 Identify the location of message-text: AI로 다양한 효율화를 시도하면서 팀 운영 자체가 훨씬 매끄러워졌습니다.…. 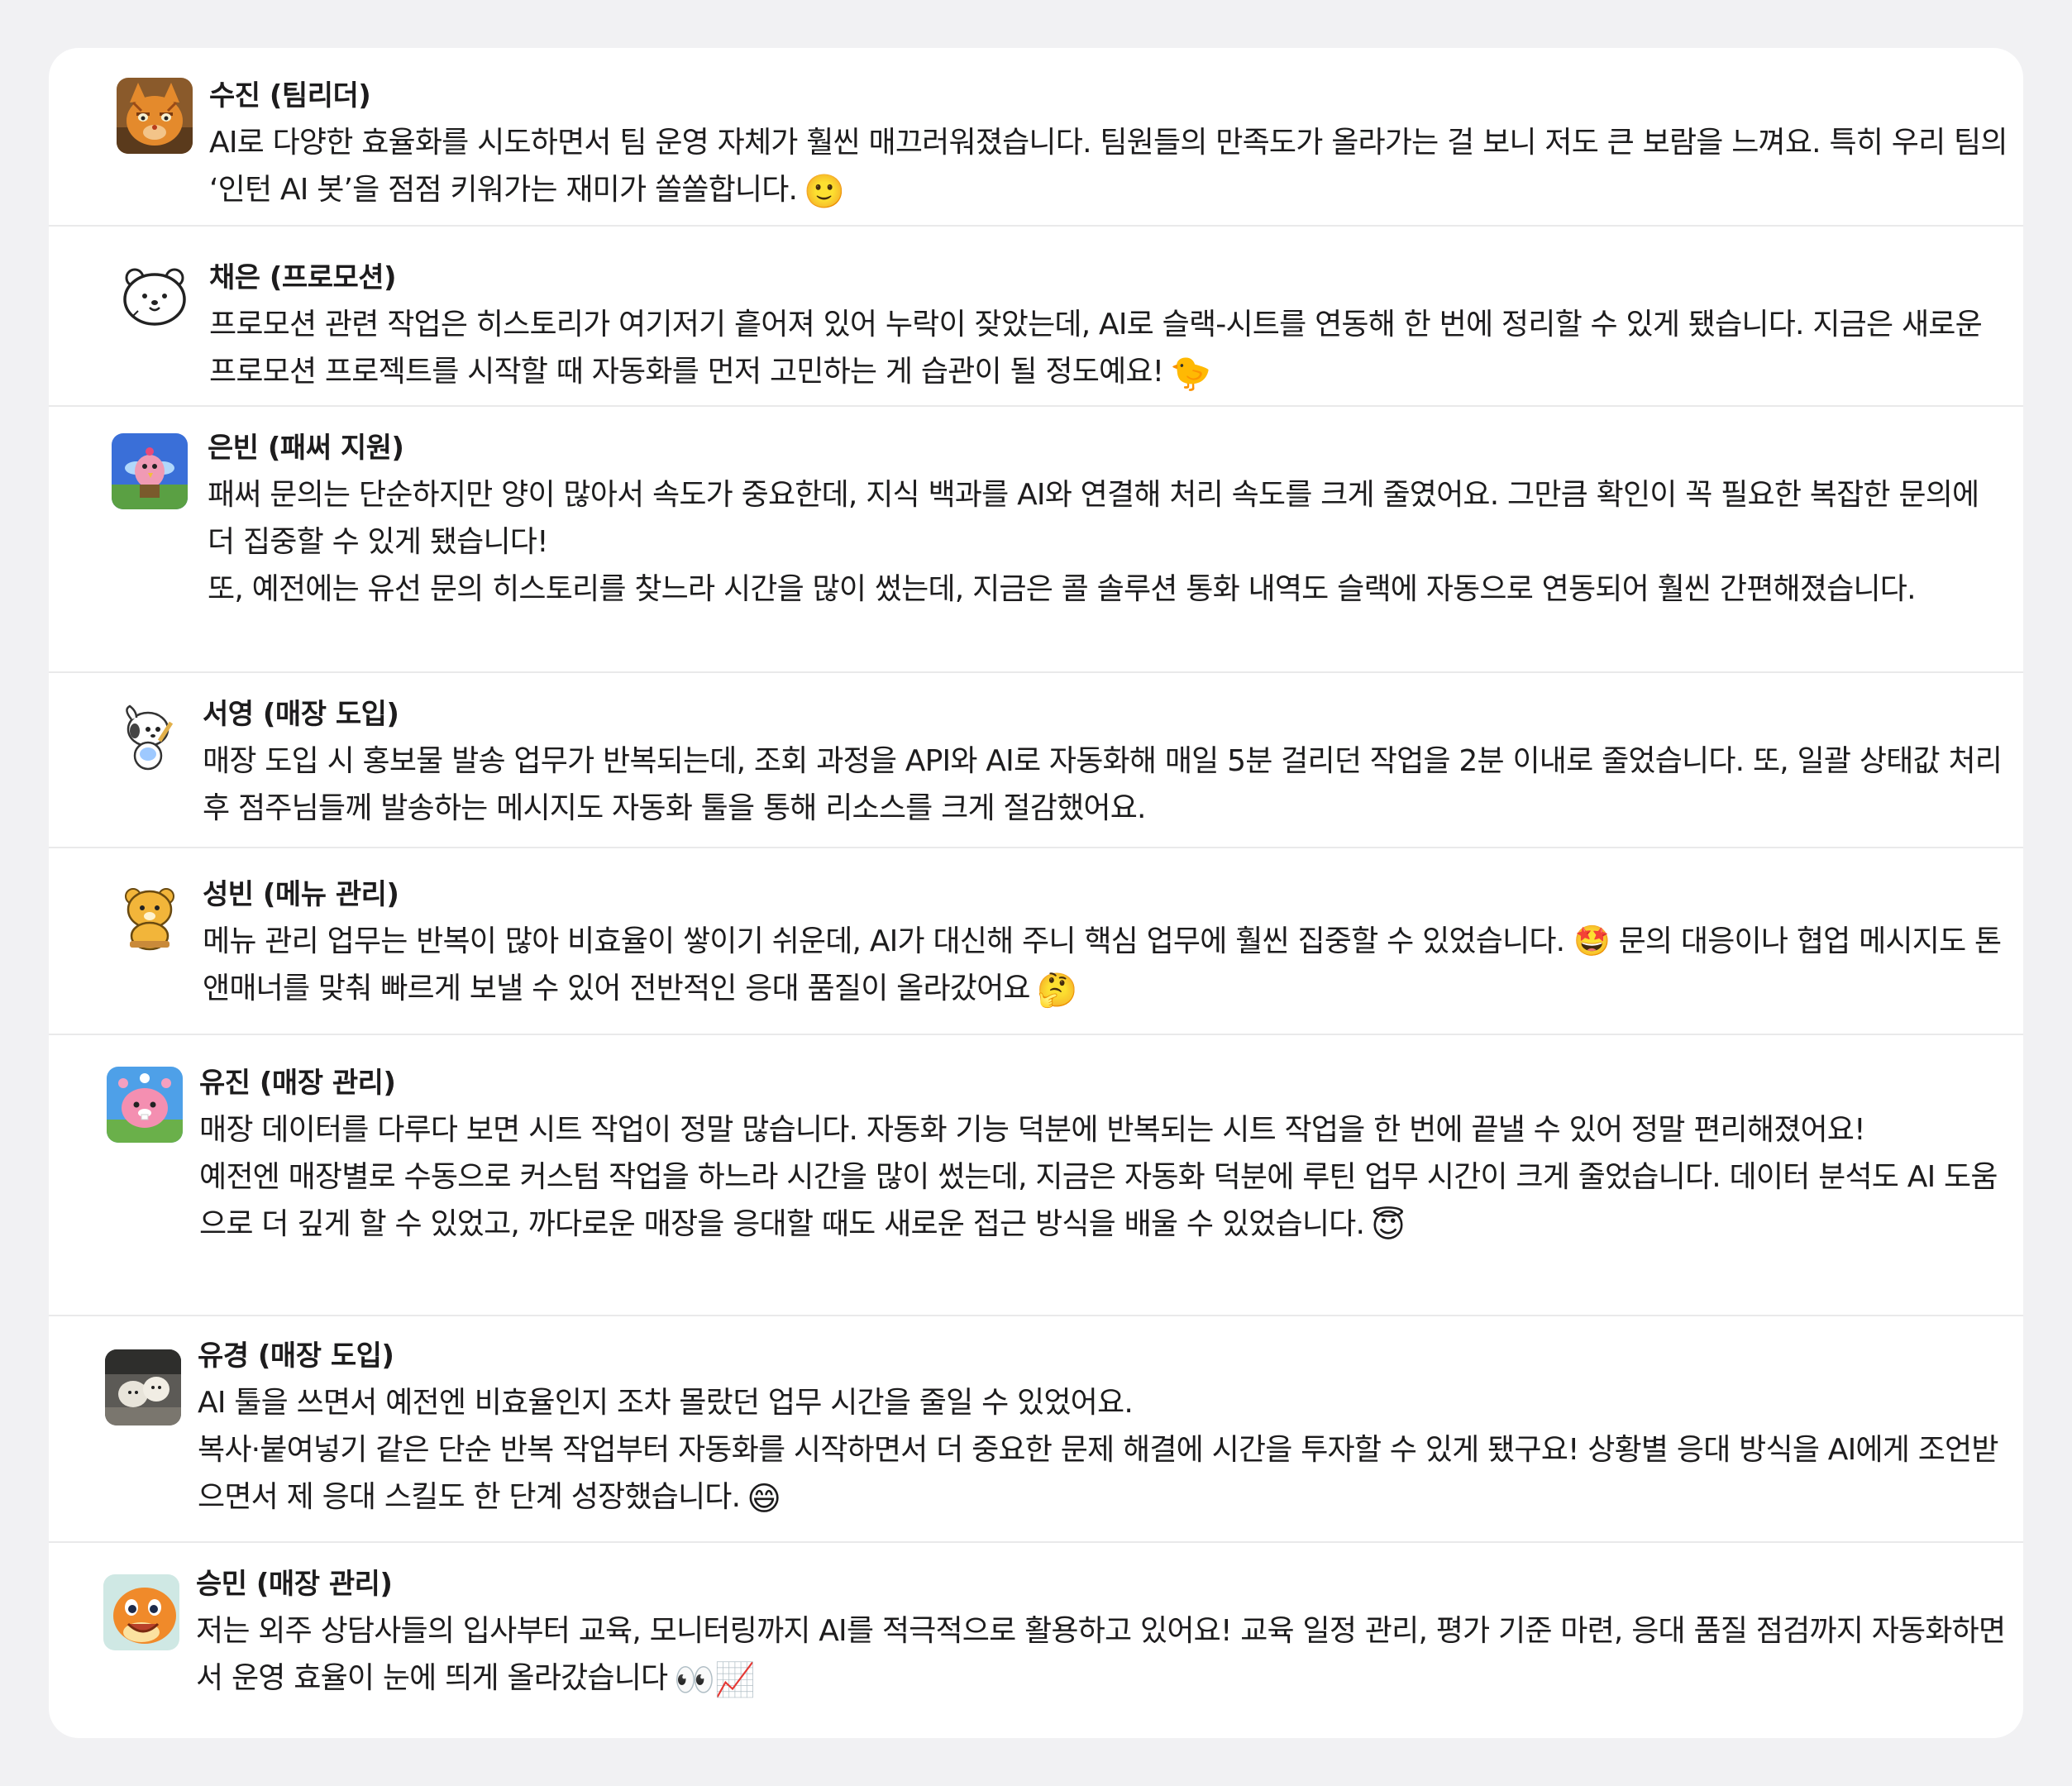
(1108, 168).